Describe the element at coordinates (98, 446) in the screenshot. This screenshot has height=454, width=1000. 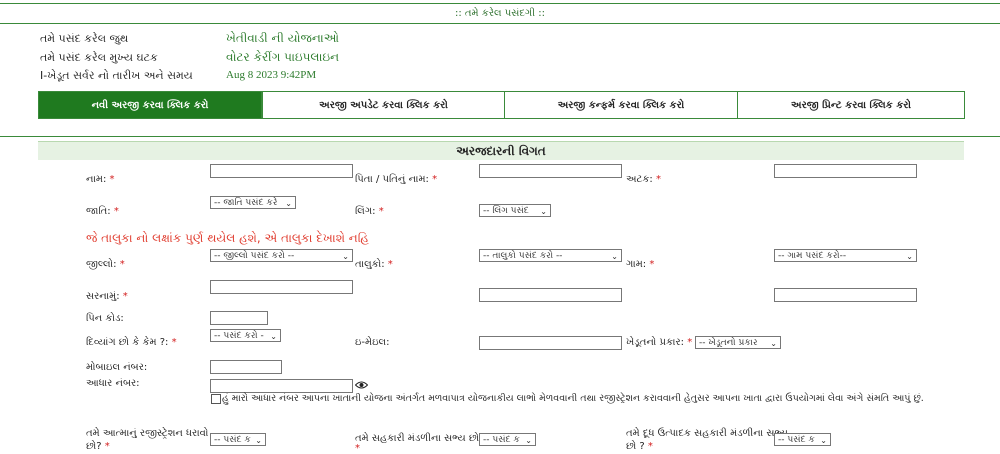
I see `atma-label-line2: છો? *` at that location.